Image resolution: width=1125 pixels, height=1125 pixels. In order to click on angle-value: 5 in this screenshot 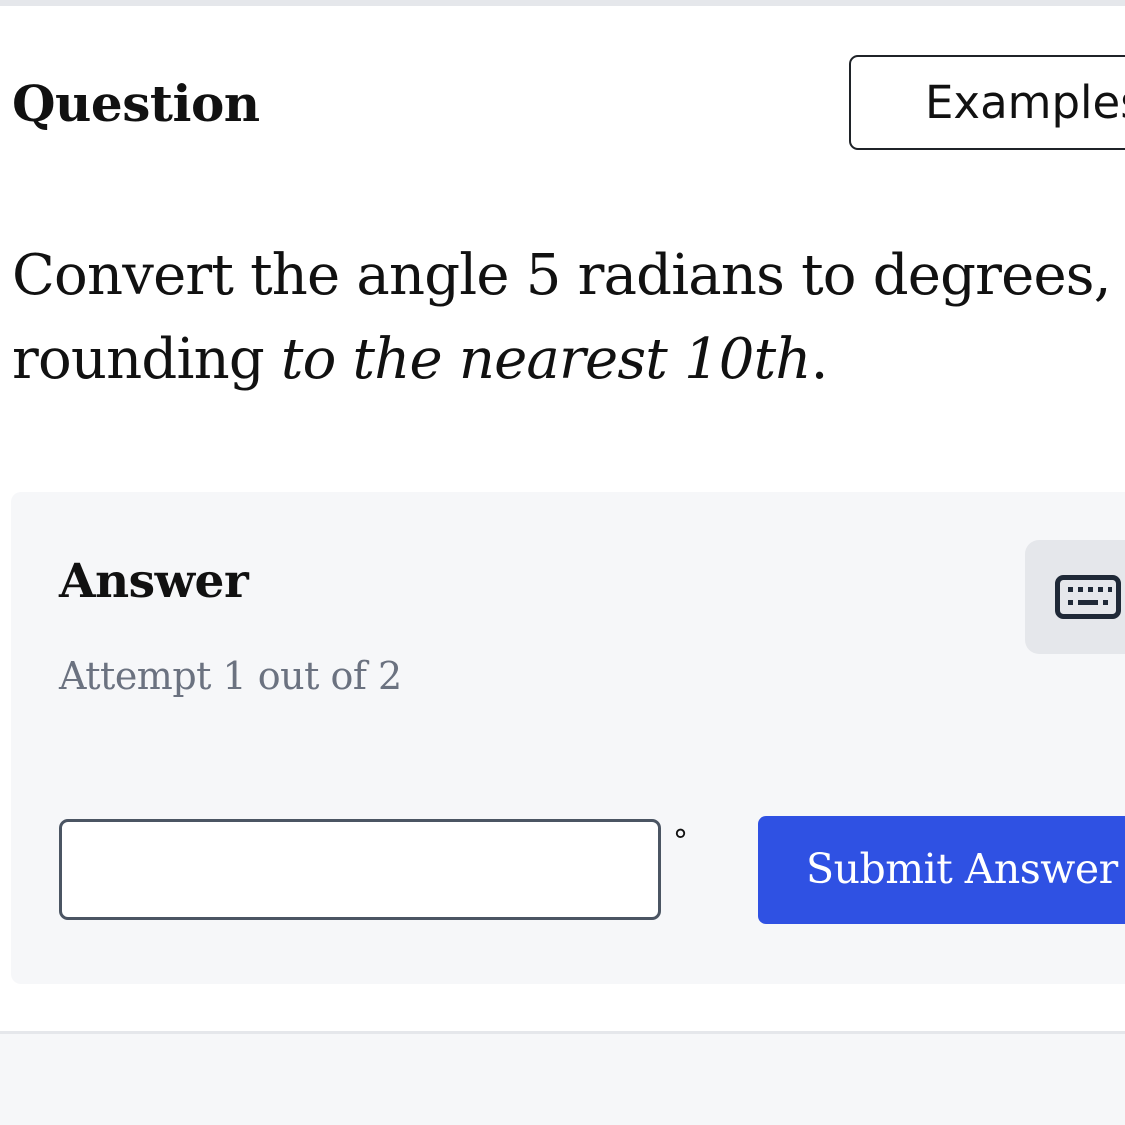, I will do `click(543, 275)`.